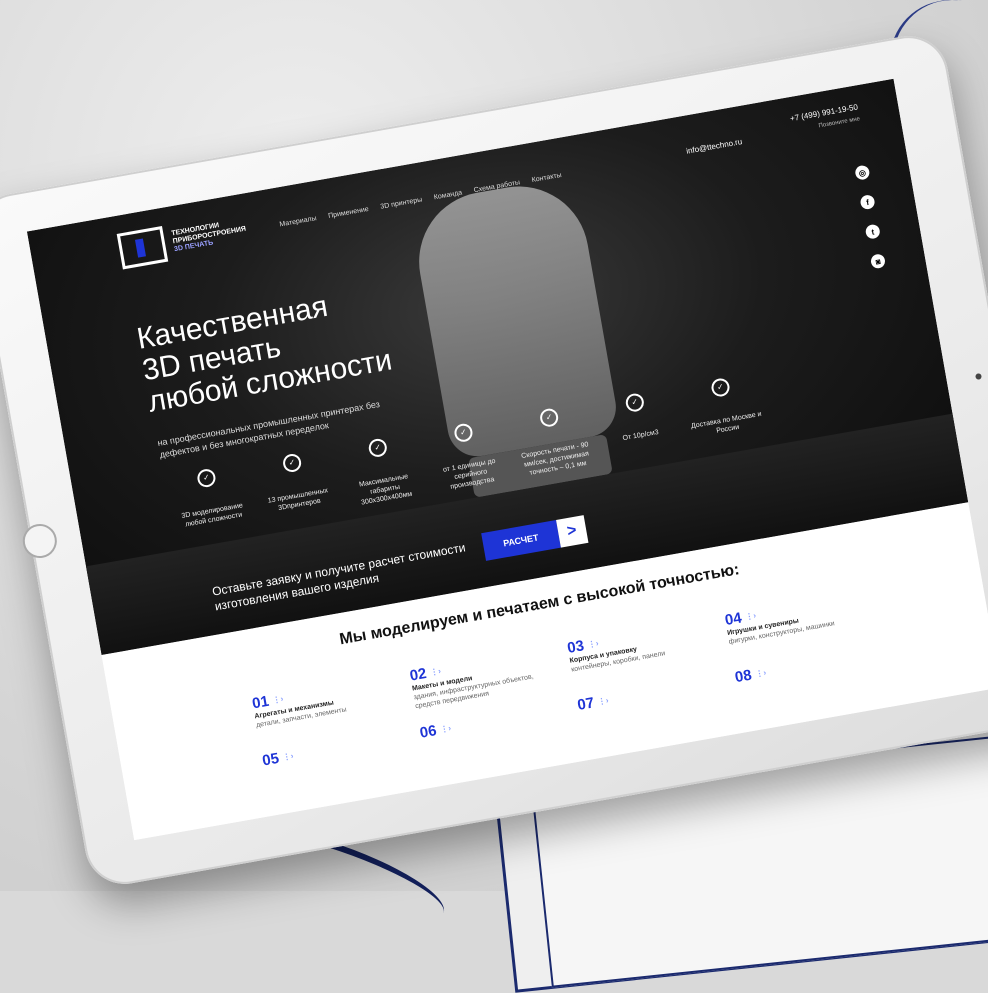 This screenshot has height=993, width=988. I want to click on feature-item: ✓ 13 промышленных 3Dпринтеров, so click(296, 486).